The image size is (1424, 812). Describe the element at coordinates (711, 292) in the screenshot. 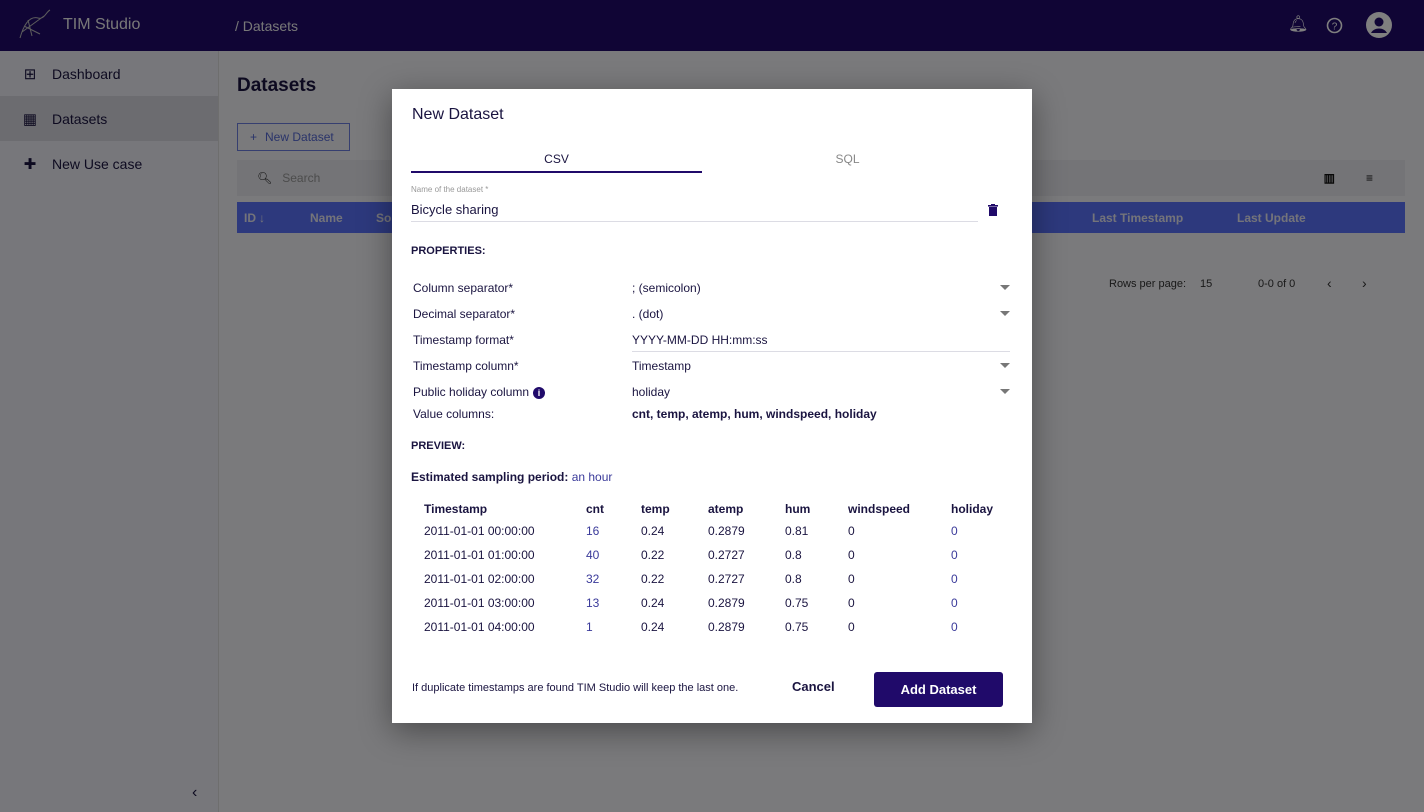

I see `column-separator-select: Column separator* ; (semicolon)` at that location.